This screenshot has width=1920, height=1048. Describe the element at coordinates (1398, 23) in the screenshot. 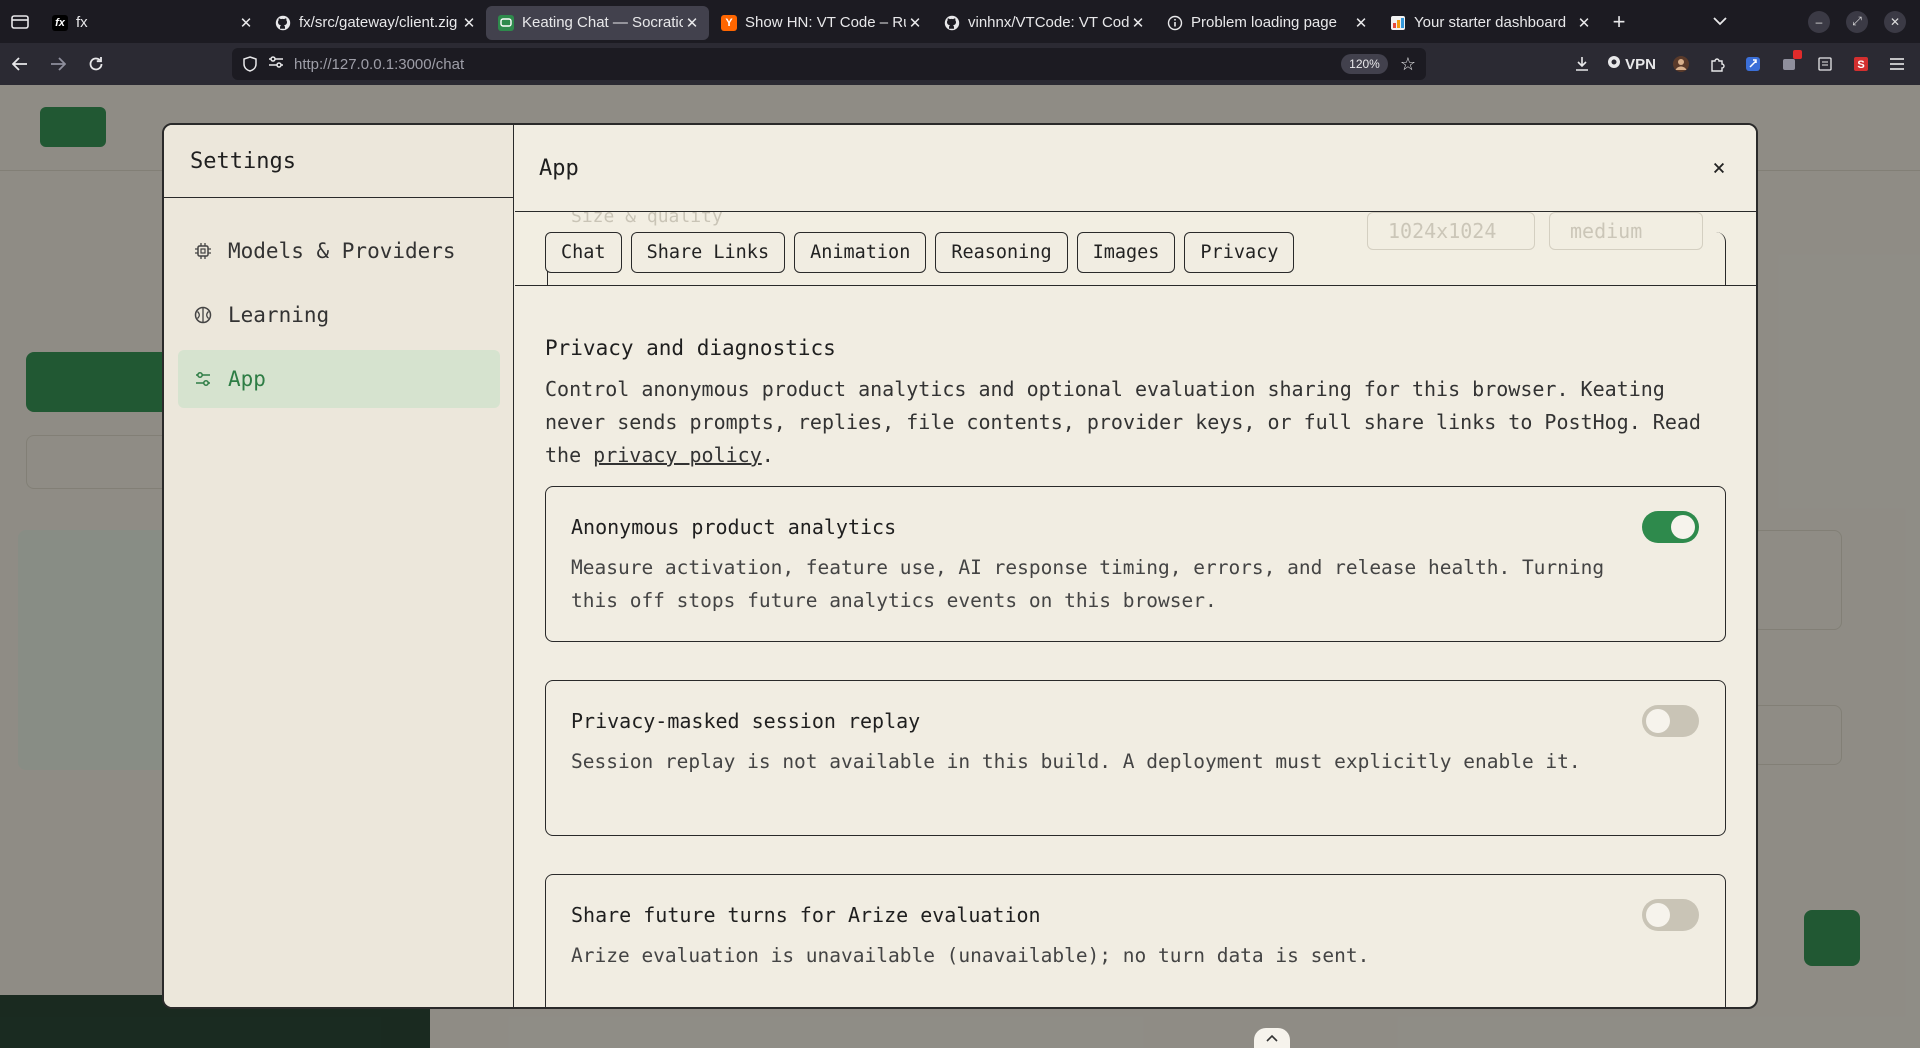

I see `dashboard-favicon-icon` at that location.